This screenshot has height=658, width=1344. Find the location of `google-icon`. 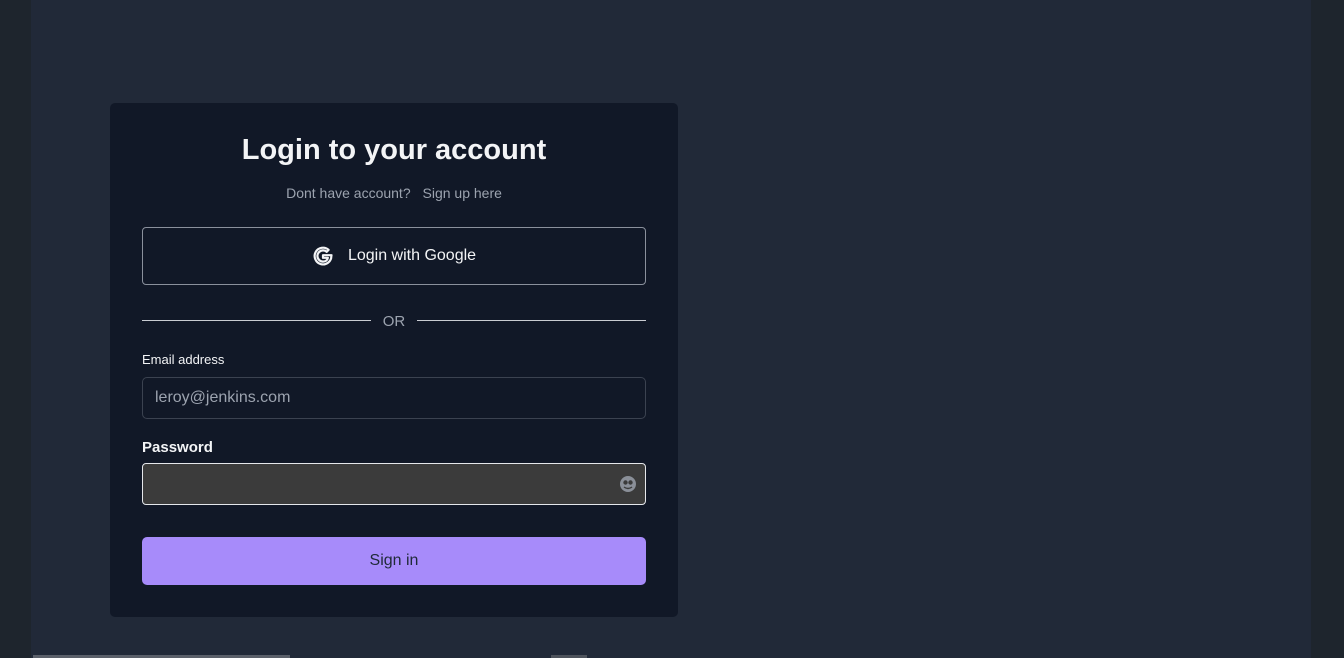

google-icon is located at coordinates (323, 256).